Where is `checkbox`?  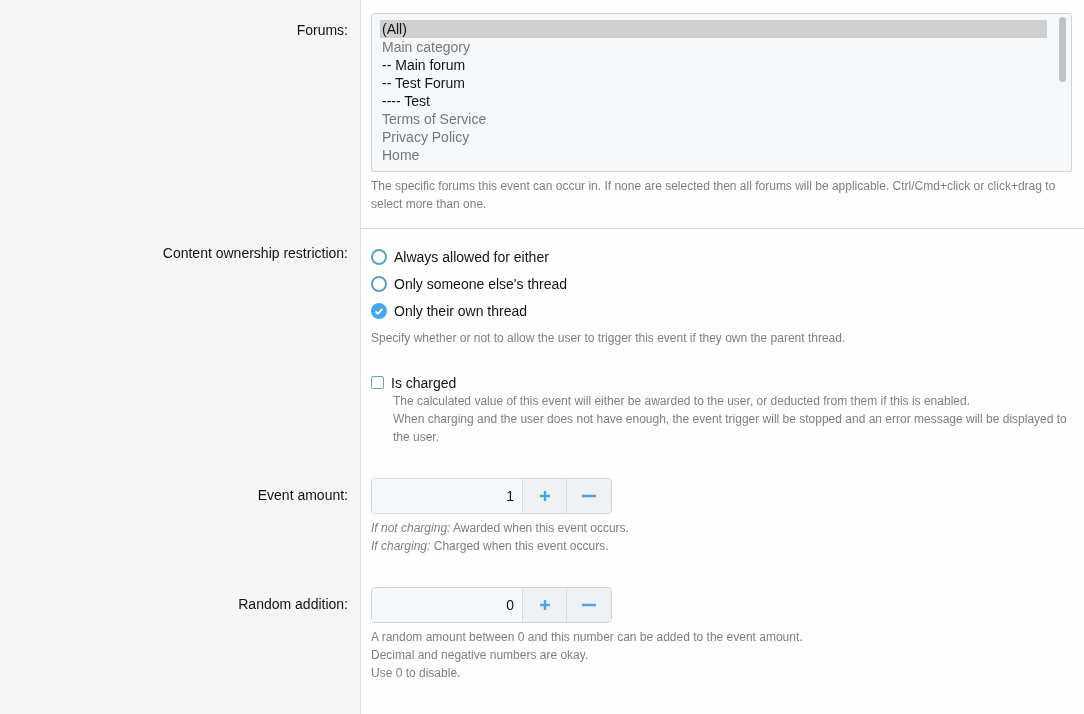 checkbox is located at coordinates (377, 382).